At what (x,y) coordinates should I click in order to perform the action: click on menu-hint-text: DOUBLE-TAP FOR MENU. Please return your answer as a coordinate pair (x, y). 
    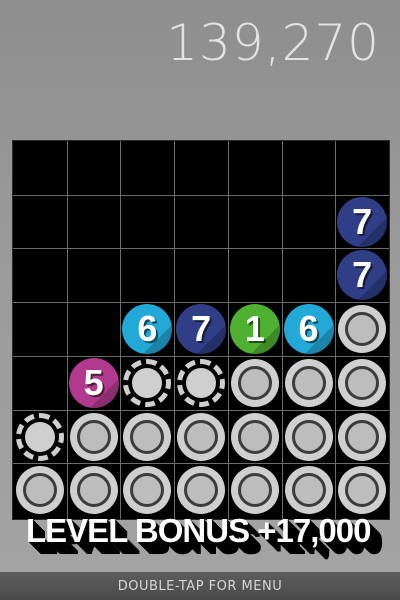
    Looking at the image, I should click on (200, 586).